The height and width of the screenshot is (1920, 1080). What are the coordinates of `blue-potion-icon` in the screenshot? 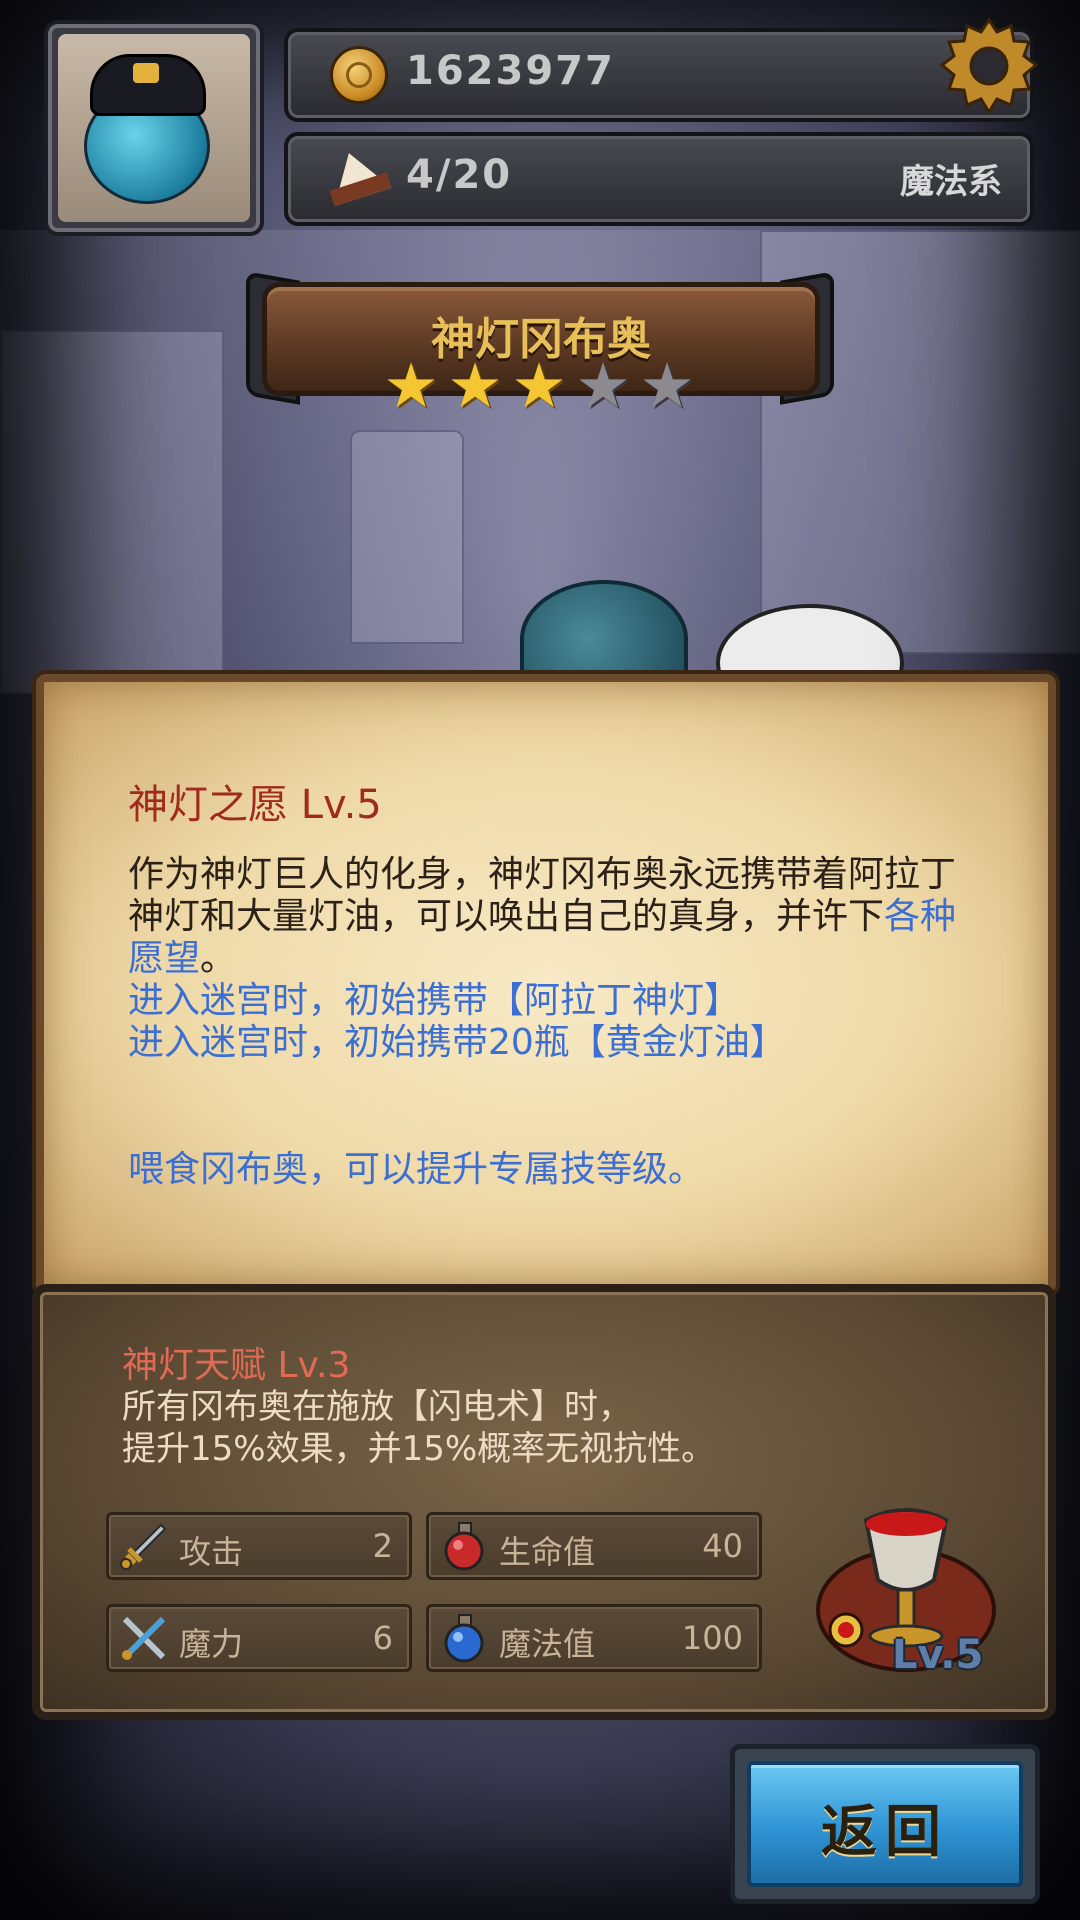 It's located at (464, 1638).